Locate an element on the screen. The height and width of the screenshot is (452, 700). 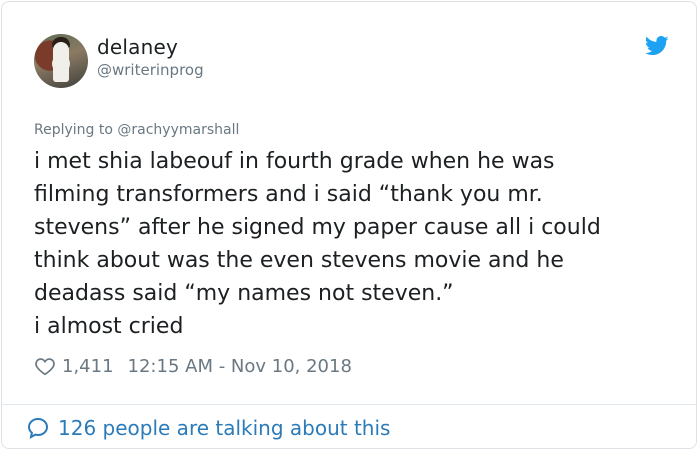
twitter-bird-icon is located at coordinates (657, 46).